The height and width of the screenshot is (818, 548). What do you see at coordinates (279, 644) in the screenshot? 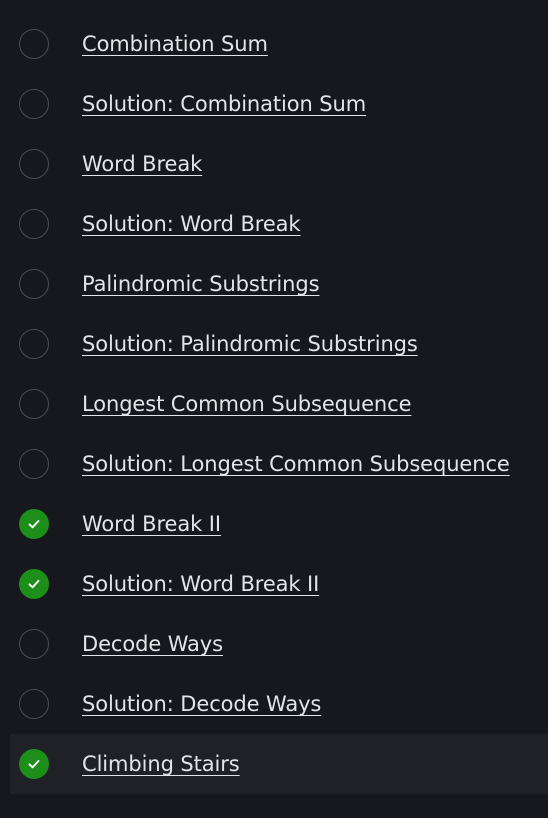
I see `lesson-item: Decode Ways` at bounding box center [279, 644].